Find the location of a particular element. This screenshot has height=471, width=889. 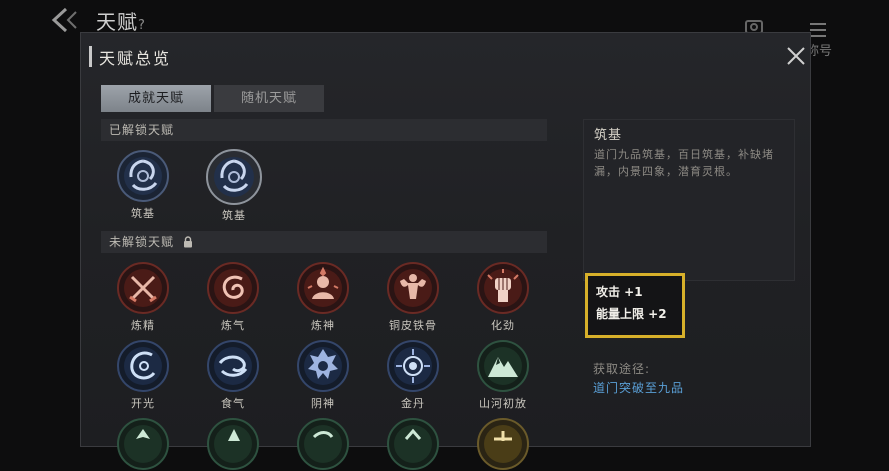

talent-item-locked: 金丹 is located at coordinates (413, 375).